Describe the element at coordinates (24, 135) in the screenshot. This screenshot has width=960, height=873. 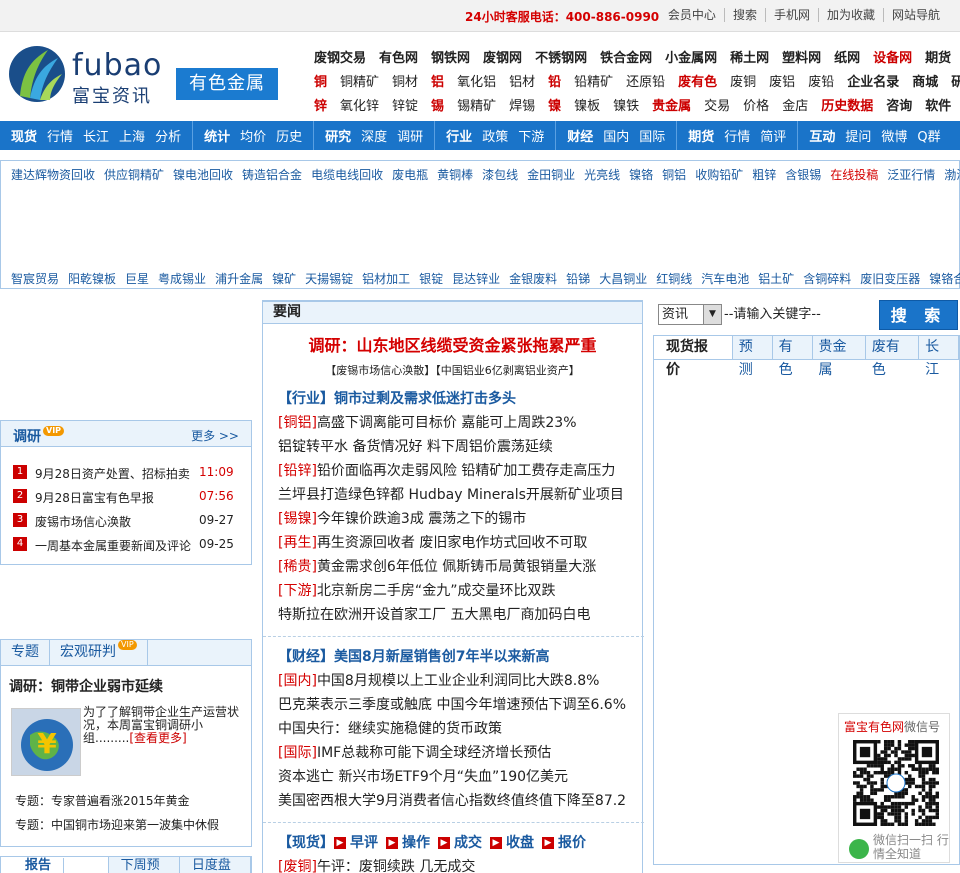
I see `nav-group-heading: 现货` at that location.